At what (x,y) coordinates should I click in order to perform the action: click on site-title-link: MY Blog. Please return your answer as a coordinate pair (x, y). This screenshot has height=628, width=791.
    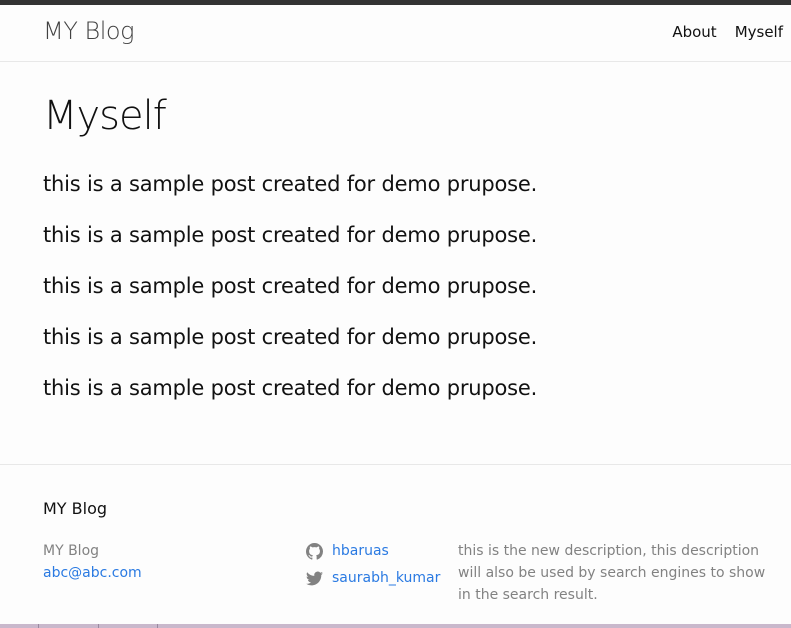
    Looking at the image, I should click on (88, 31).